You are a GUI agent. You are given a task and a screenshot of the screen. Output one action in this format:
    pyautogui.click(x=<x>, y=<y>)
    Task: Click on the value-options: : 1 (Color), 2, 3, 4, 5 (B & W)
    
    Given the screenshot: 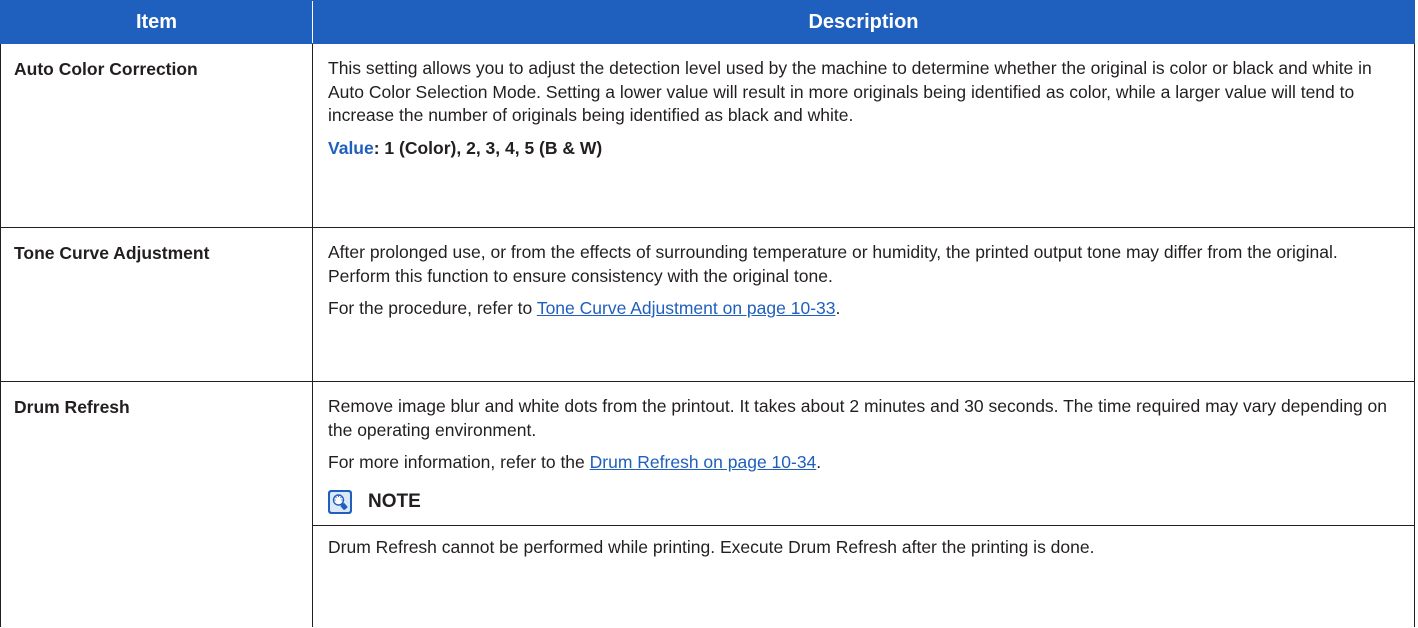 What is the action you would take?
    pyautogui.click(x=488, y=147)
    